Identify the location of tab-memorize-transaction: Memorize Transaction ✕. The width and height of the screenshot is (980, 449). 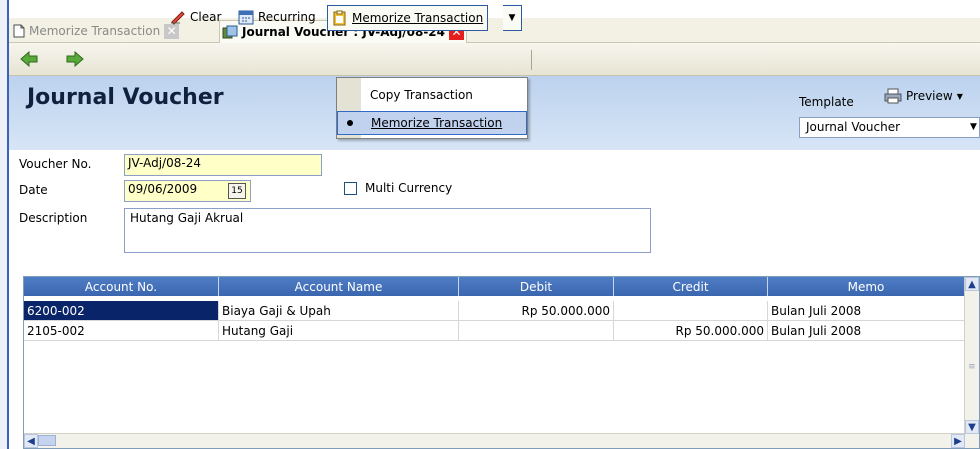
(96, 31).